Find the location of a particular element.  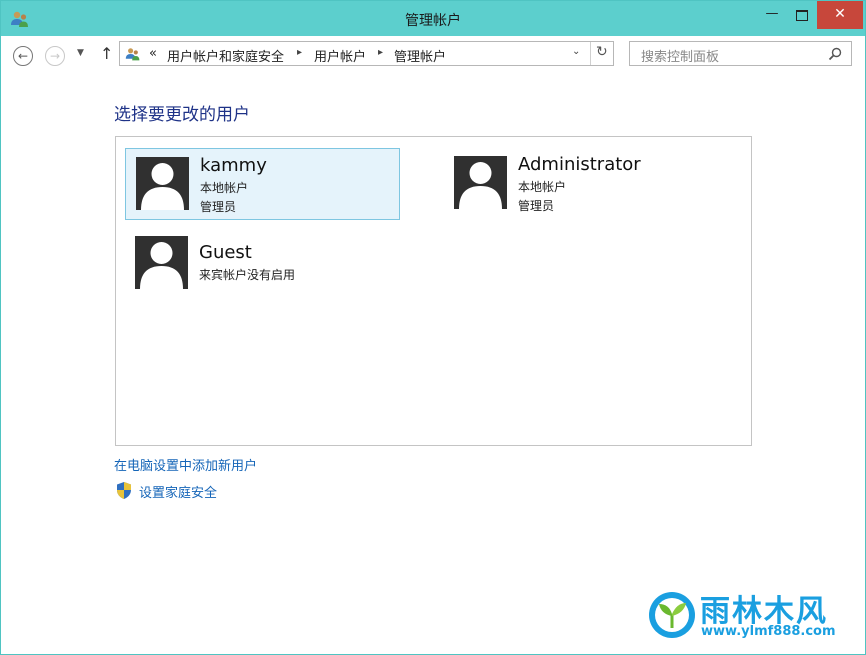

close-button: ✕ is located at coordinates (840, 15).